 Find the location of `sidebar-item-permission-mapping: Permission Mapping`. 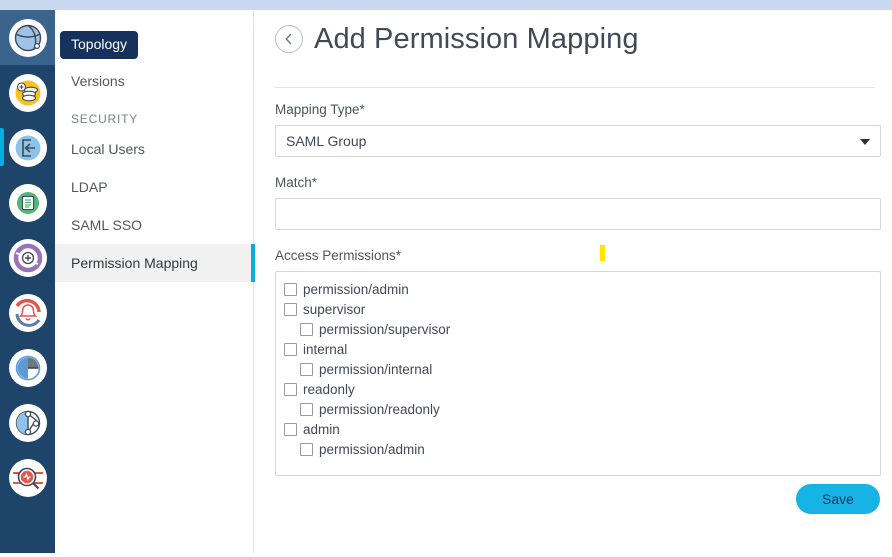

sidebar-item-permission-mapping: Permission Mapping is located at coordinates (155, 263).